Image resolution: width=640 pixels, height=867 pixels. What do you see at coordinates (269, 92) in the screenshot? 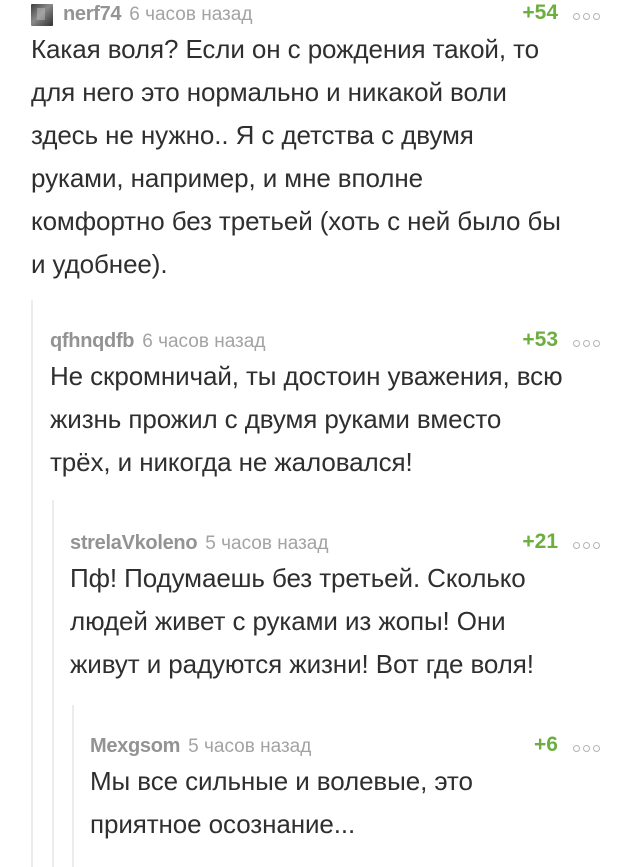
I see `text-line: для него это нормально и никакой воли` at bounding box center [269, 92].